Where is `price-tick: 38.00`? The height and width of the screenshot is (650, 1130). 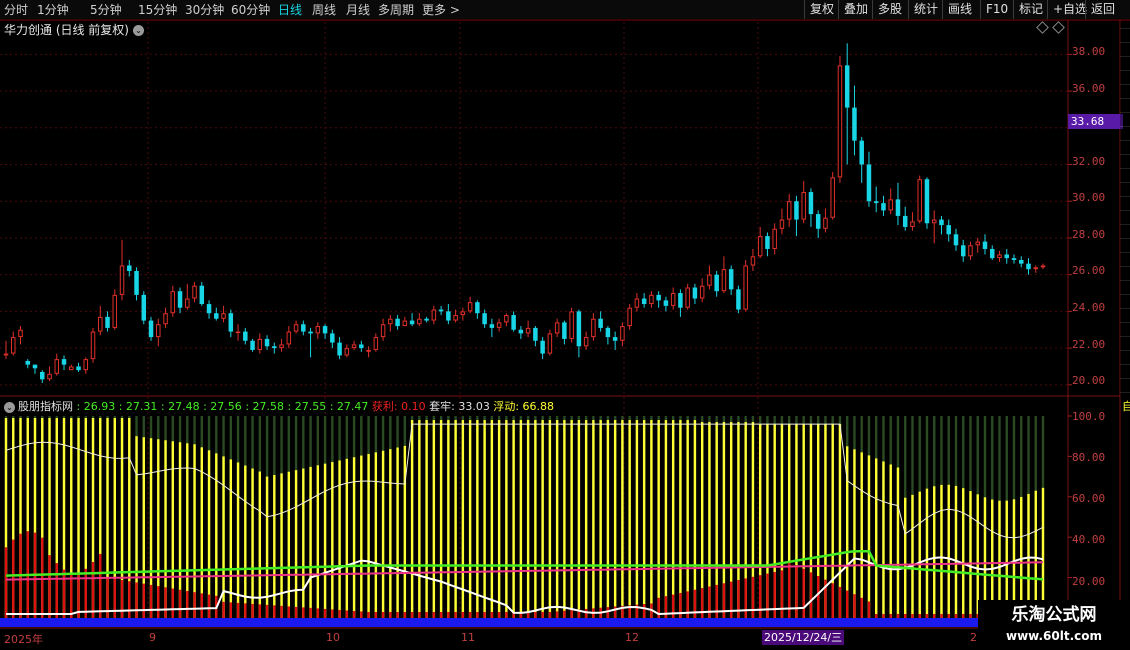
price-tick: 38.00 is located at coordinates (1089, 51).